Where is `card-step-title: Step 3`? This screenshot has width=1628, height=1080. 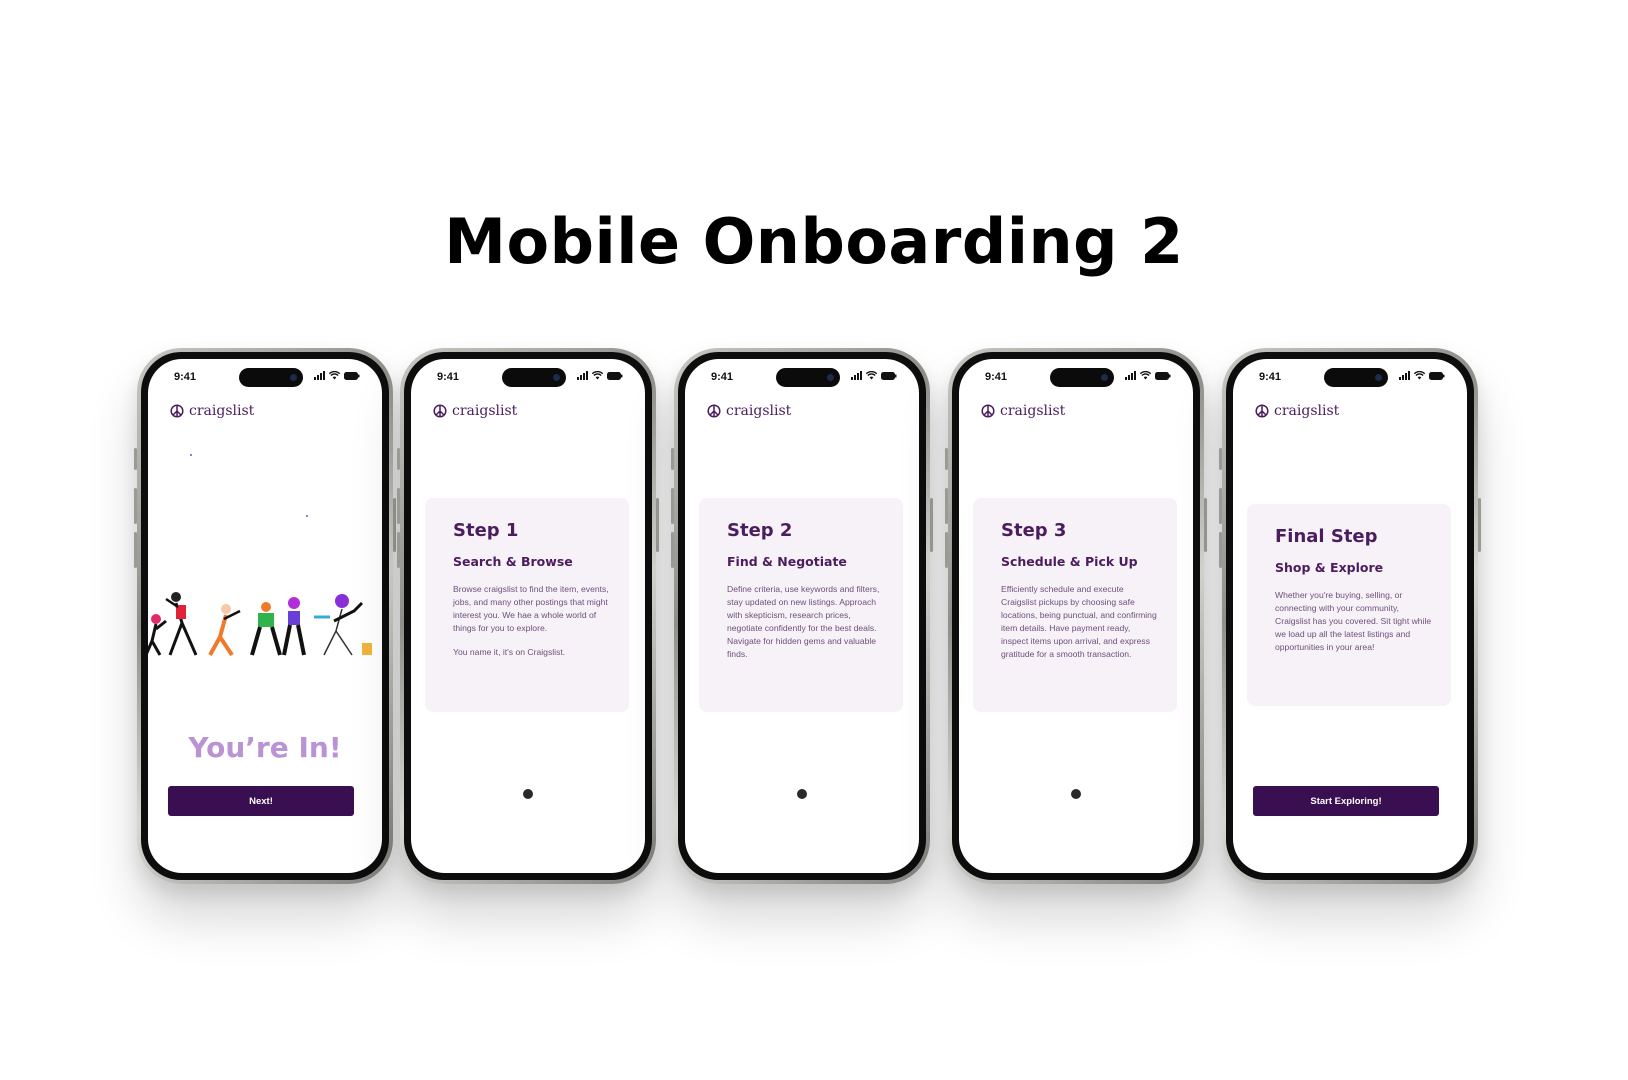
card-step-title: Step 3 is located at coordinates (1034, 530).